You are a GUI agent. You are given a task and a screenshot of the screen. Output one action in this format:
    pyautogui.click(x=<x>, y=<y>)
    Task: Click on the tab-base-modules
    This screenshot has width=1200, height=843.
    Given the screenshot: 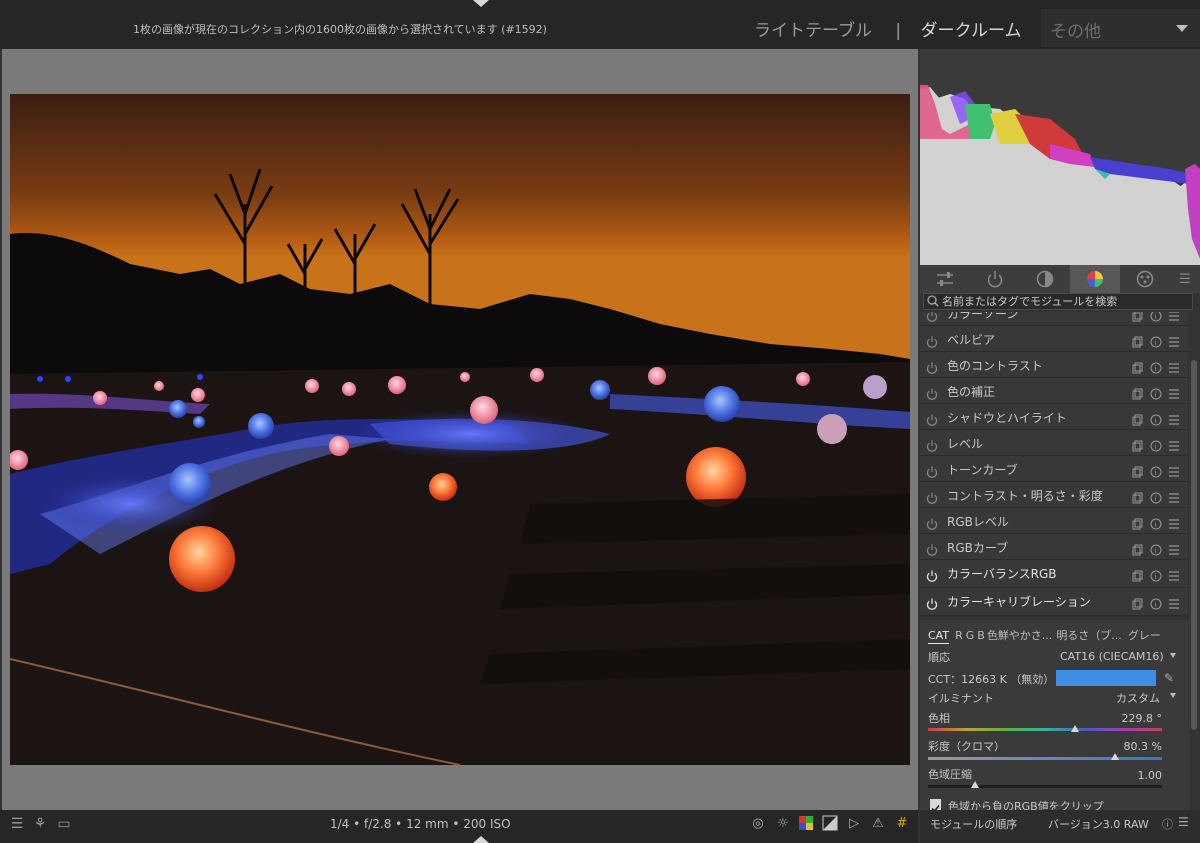 What is the action you would take?
    pyautogui.click(x=995, y=279)
    